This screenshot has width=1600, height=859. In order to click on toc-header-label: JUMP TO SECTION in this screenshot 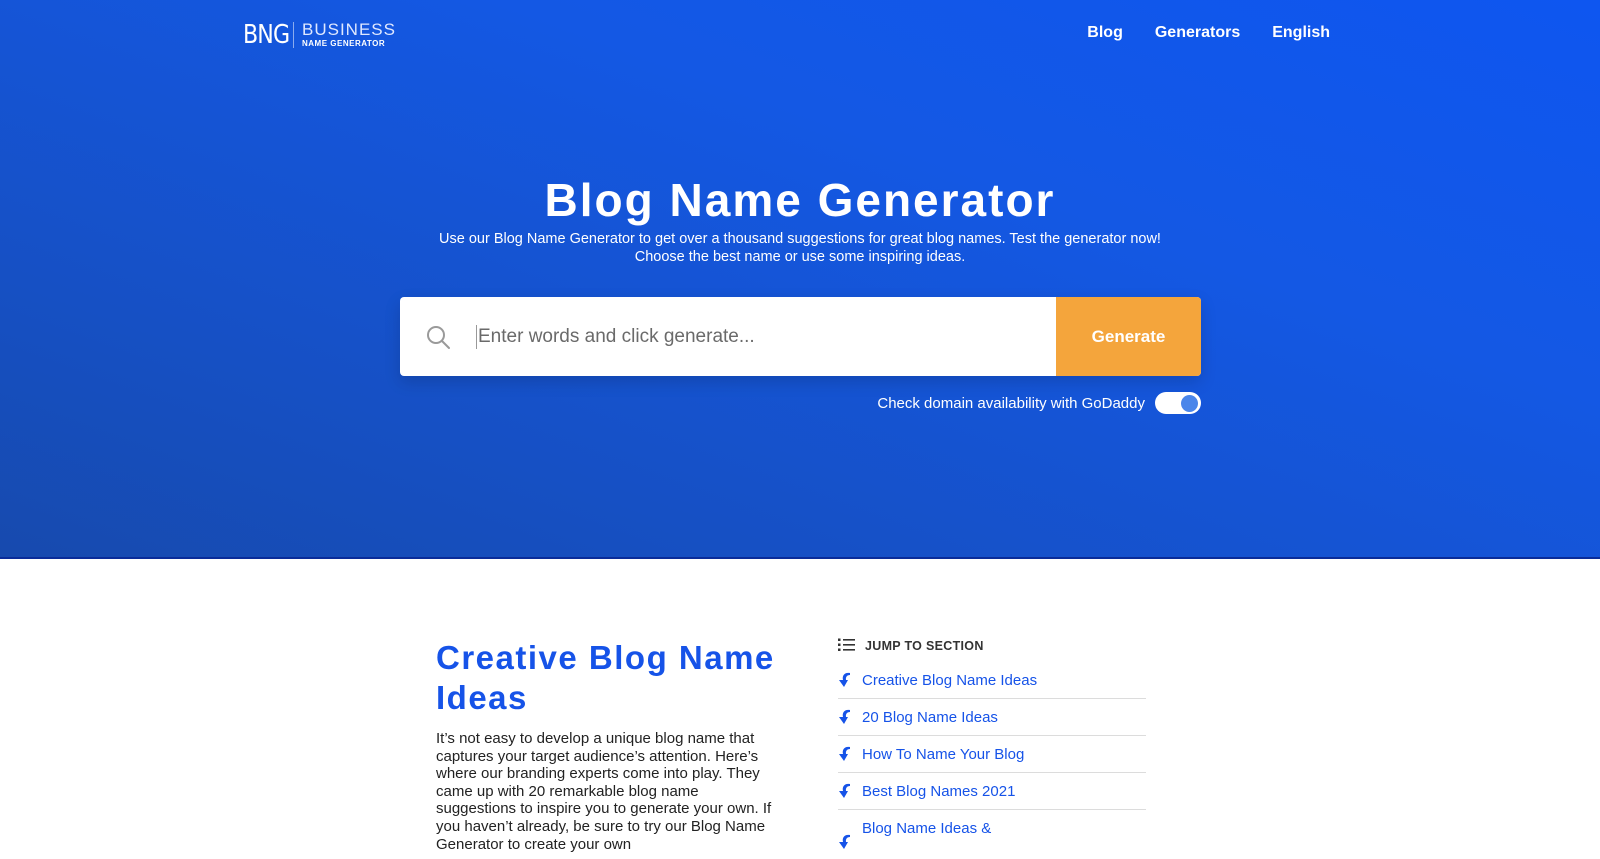, I will do `click(924, 646)`.